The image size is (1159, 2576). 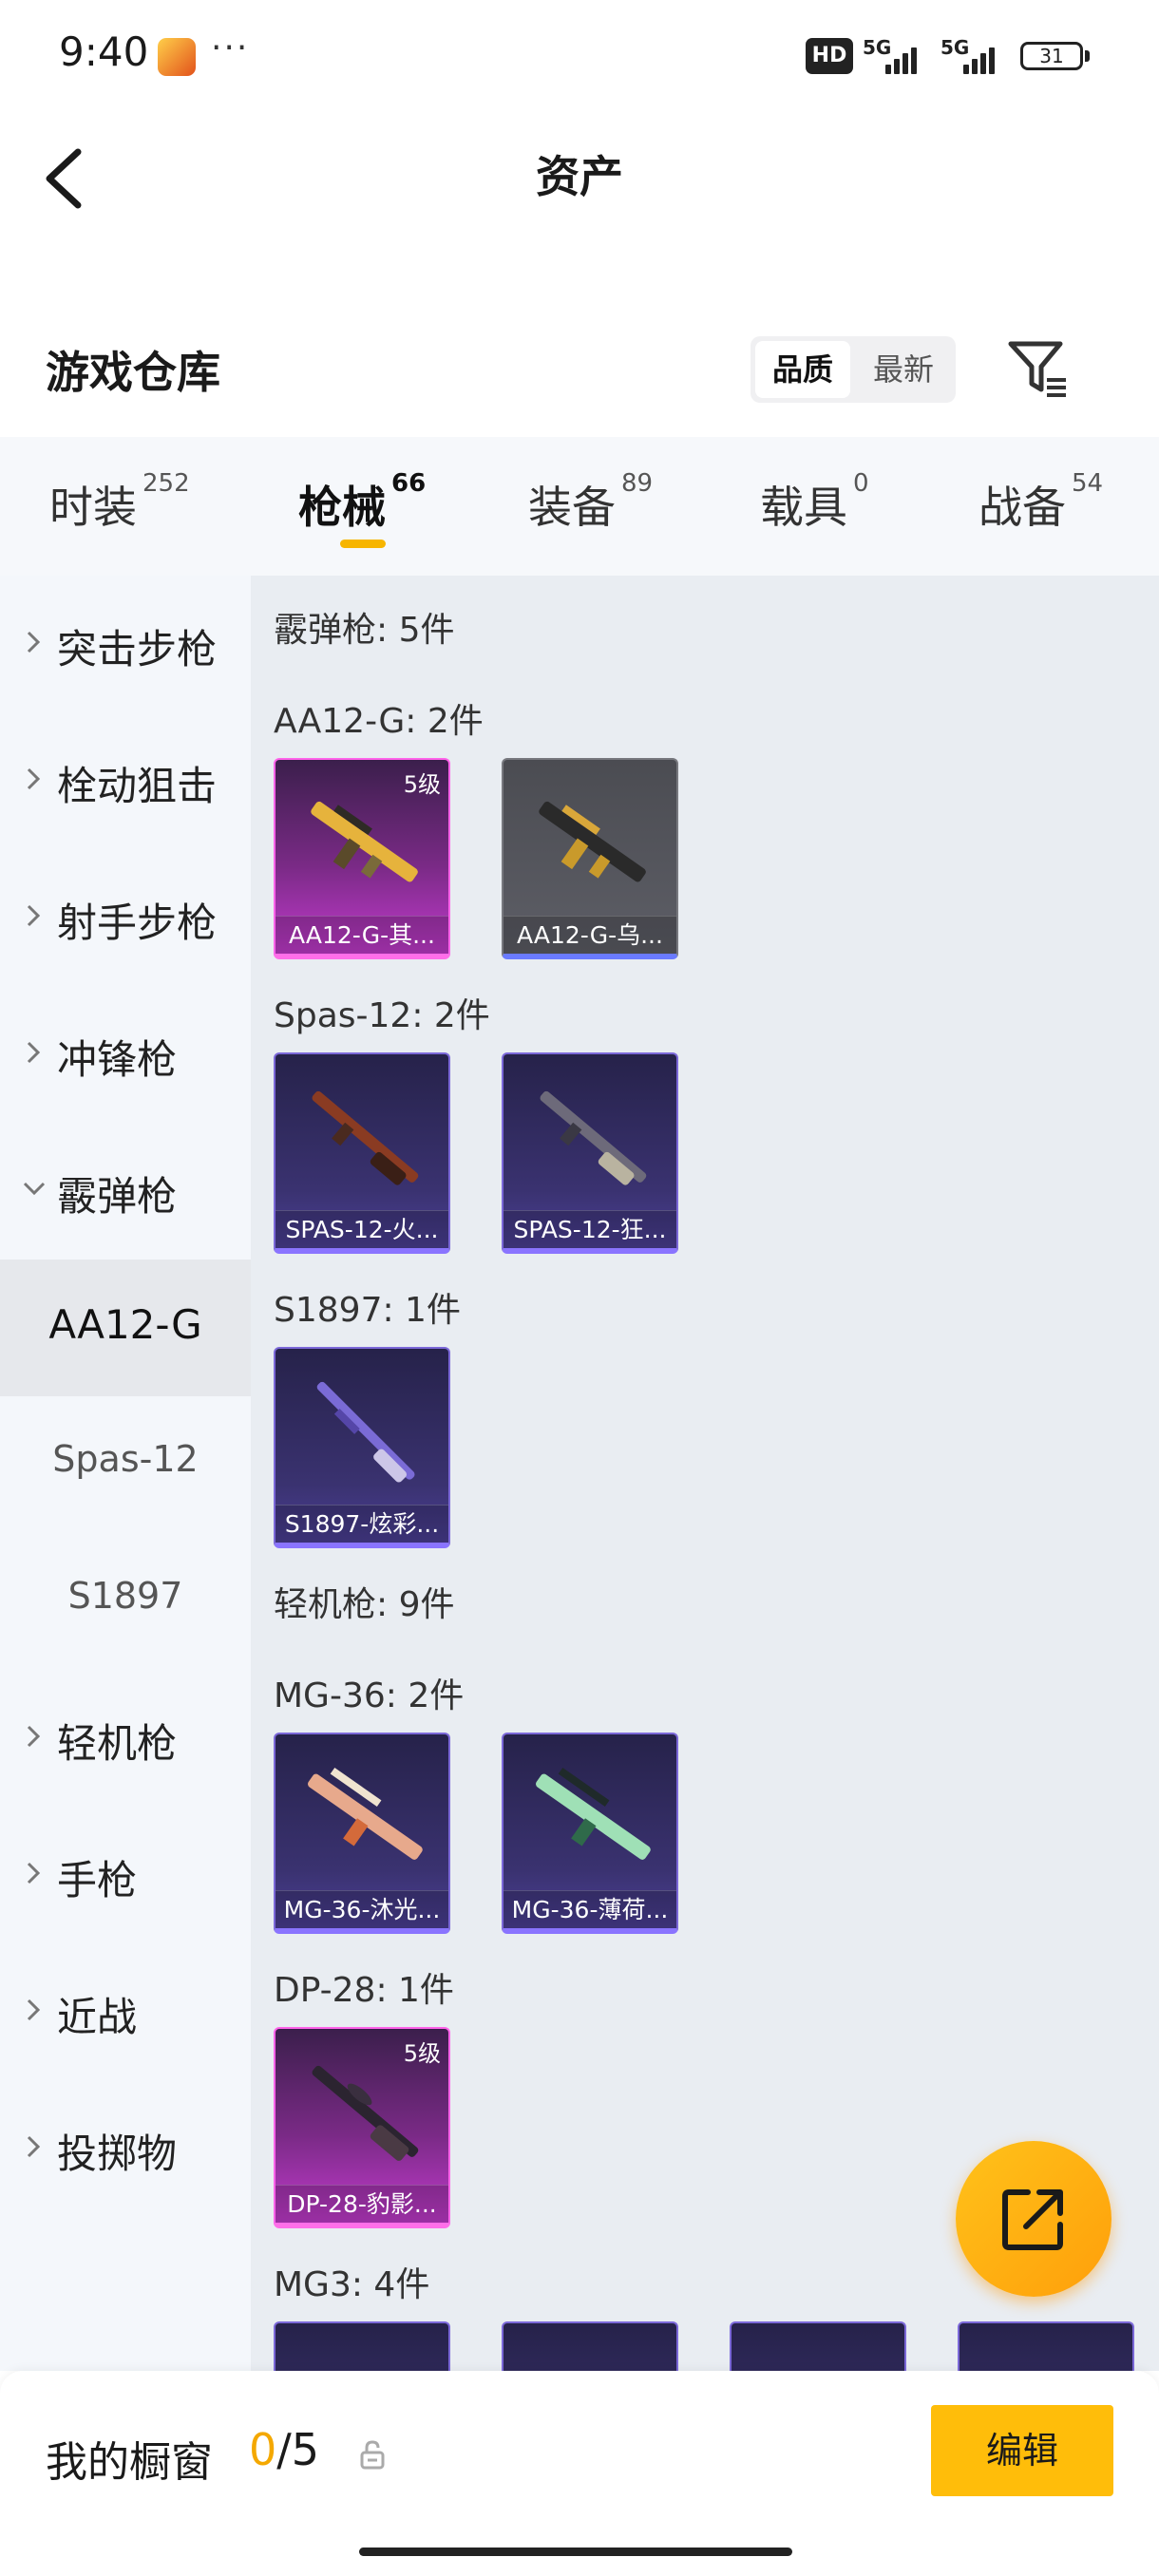 I want to click on sidebar-item-assault-rifle: 突击步枪, so click(x=125, y=644).